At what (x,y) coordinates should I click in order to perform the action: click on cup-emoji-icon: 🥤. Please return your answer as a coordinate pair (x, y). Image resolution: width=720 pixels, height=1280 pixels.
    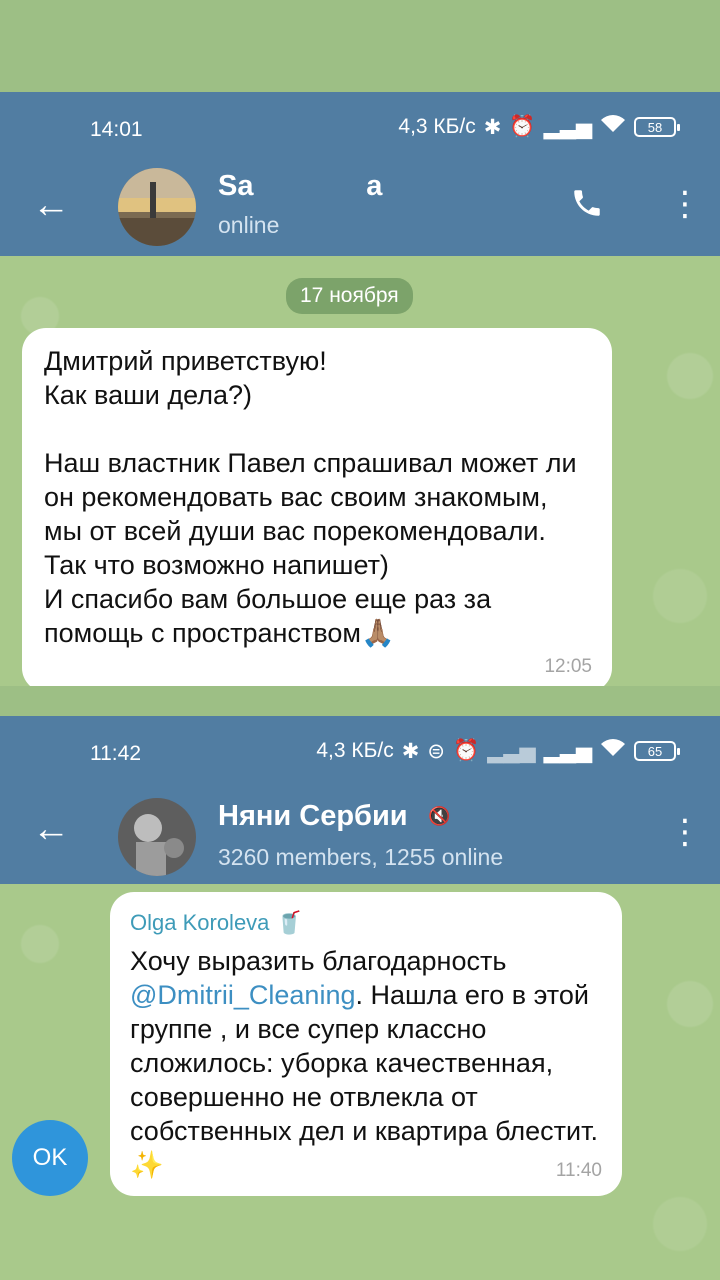
    Looking at the image, I should click on (289, 922).